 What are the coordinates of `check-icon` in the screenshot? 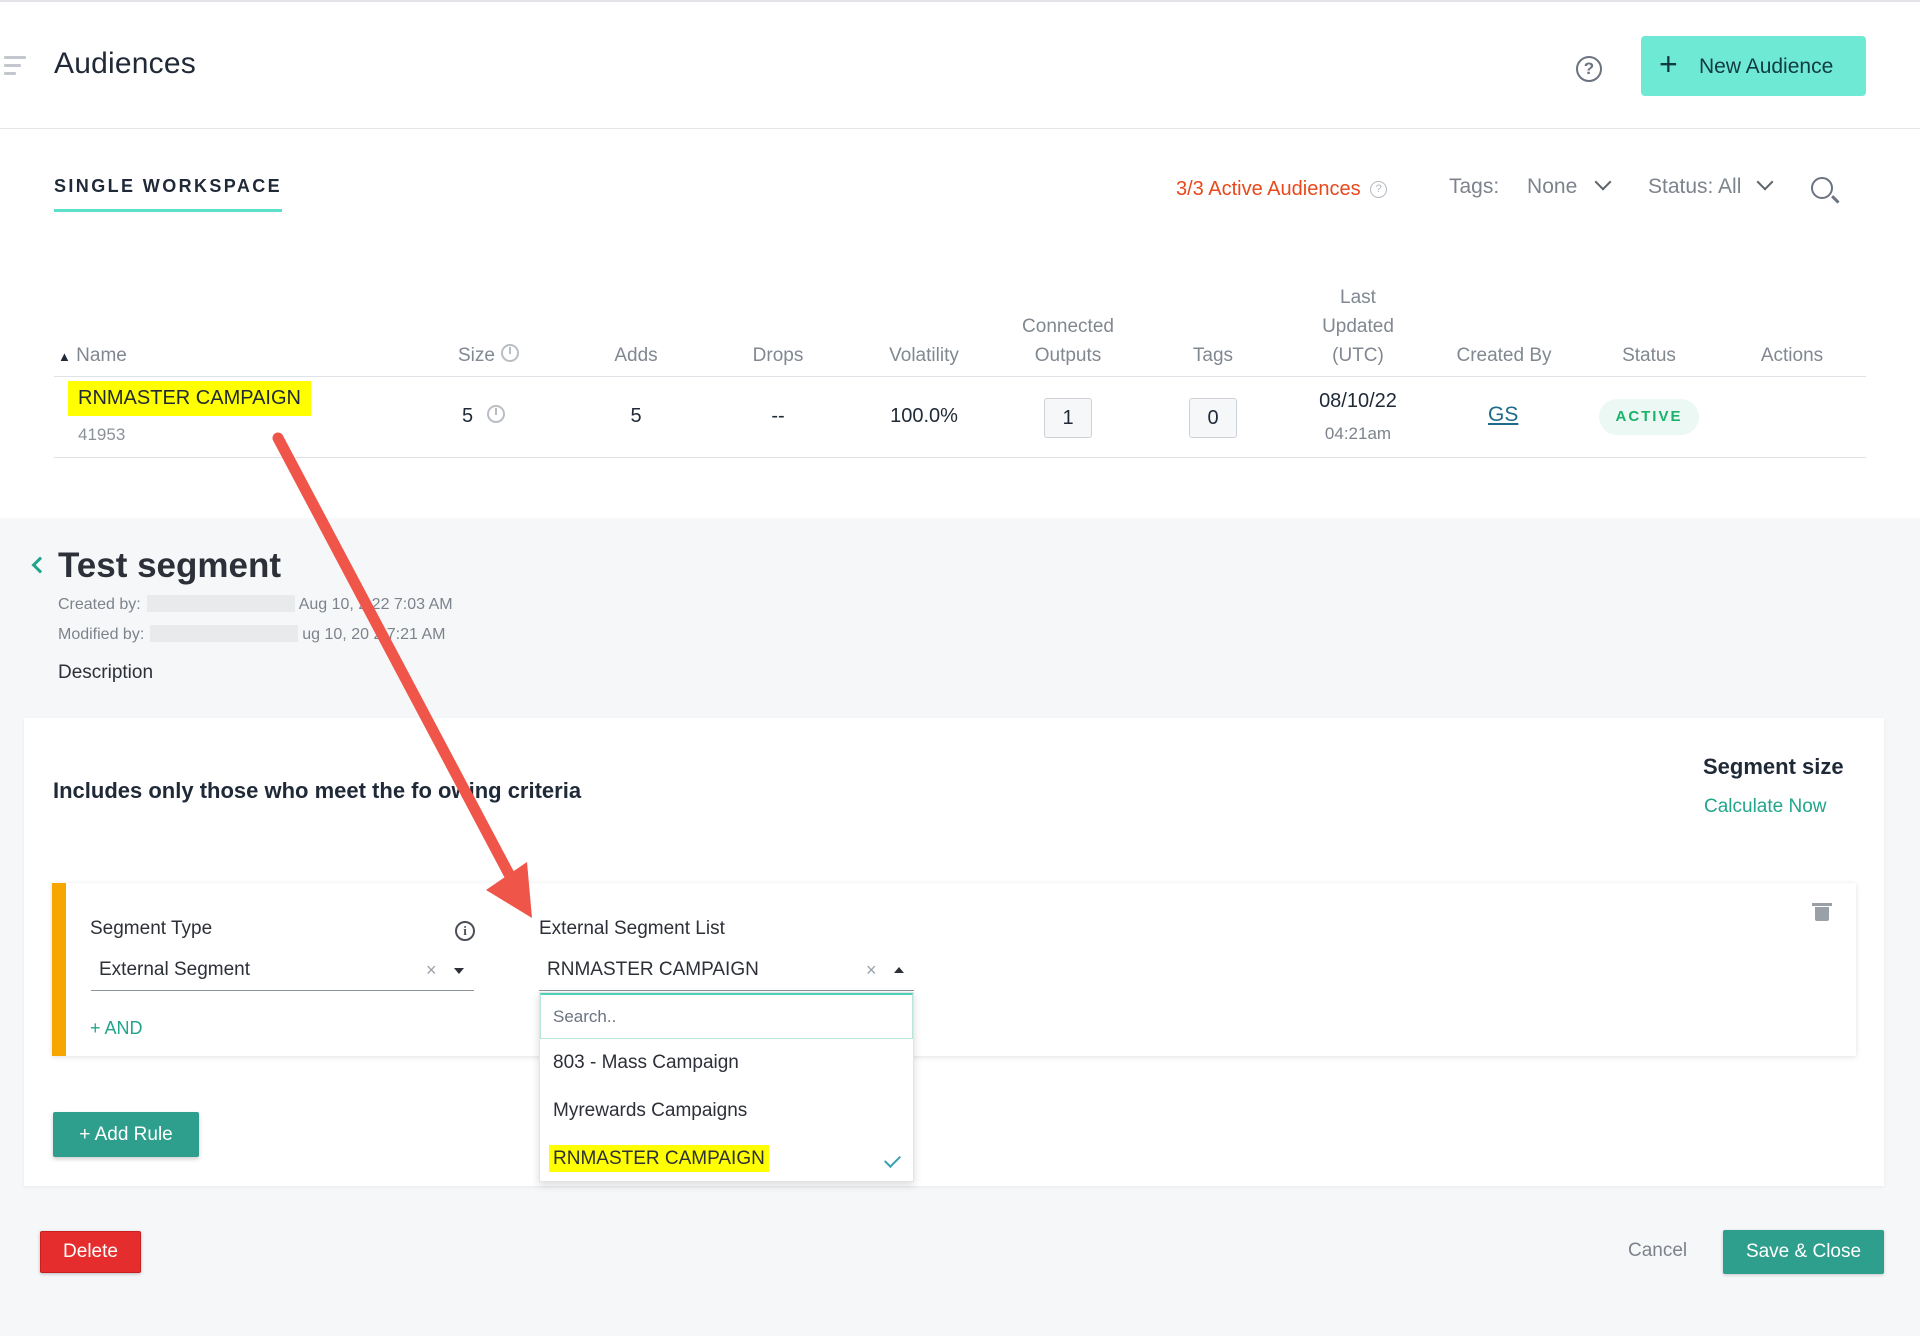 It's located at (892, 1159).